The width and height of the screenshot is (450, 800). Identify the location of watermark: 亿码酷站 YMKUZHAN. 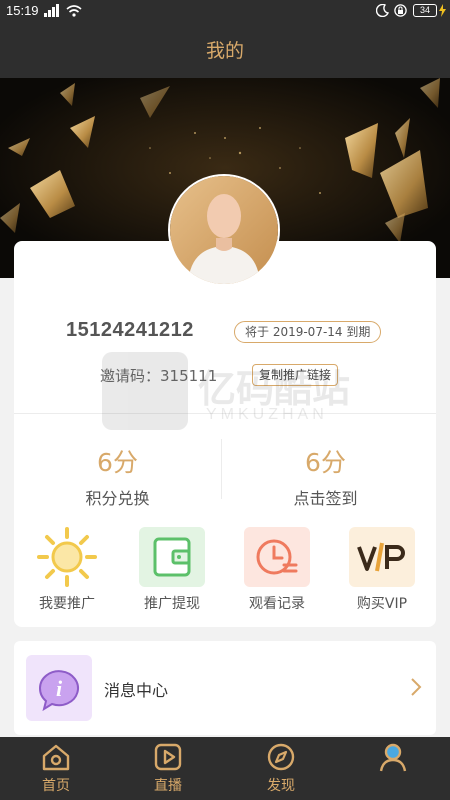
(227, 392).